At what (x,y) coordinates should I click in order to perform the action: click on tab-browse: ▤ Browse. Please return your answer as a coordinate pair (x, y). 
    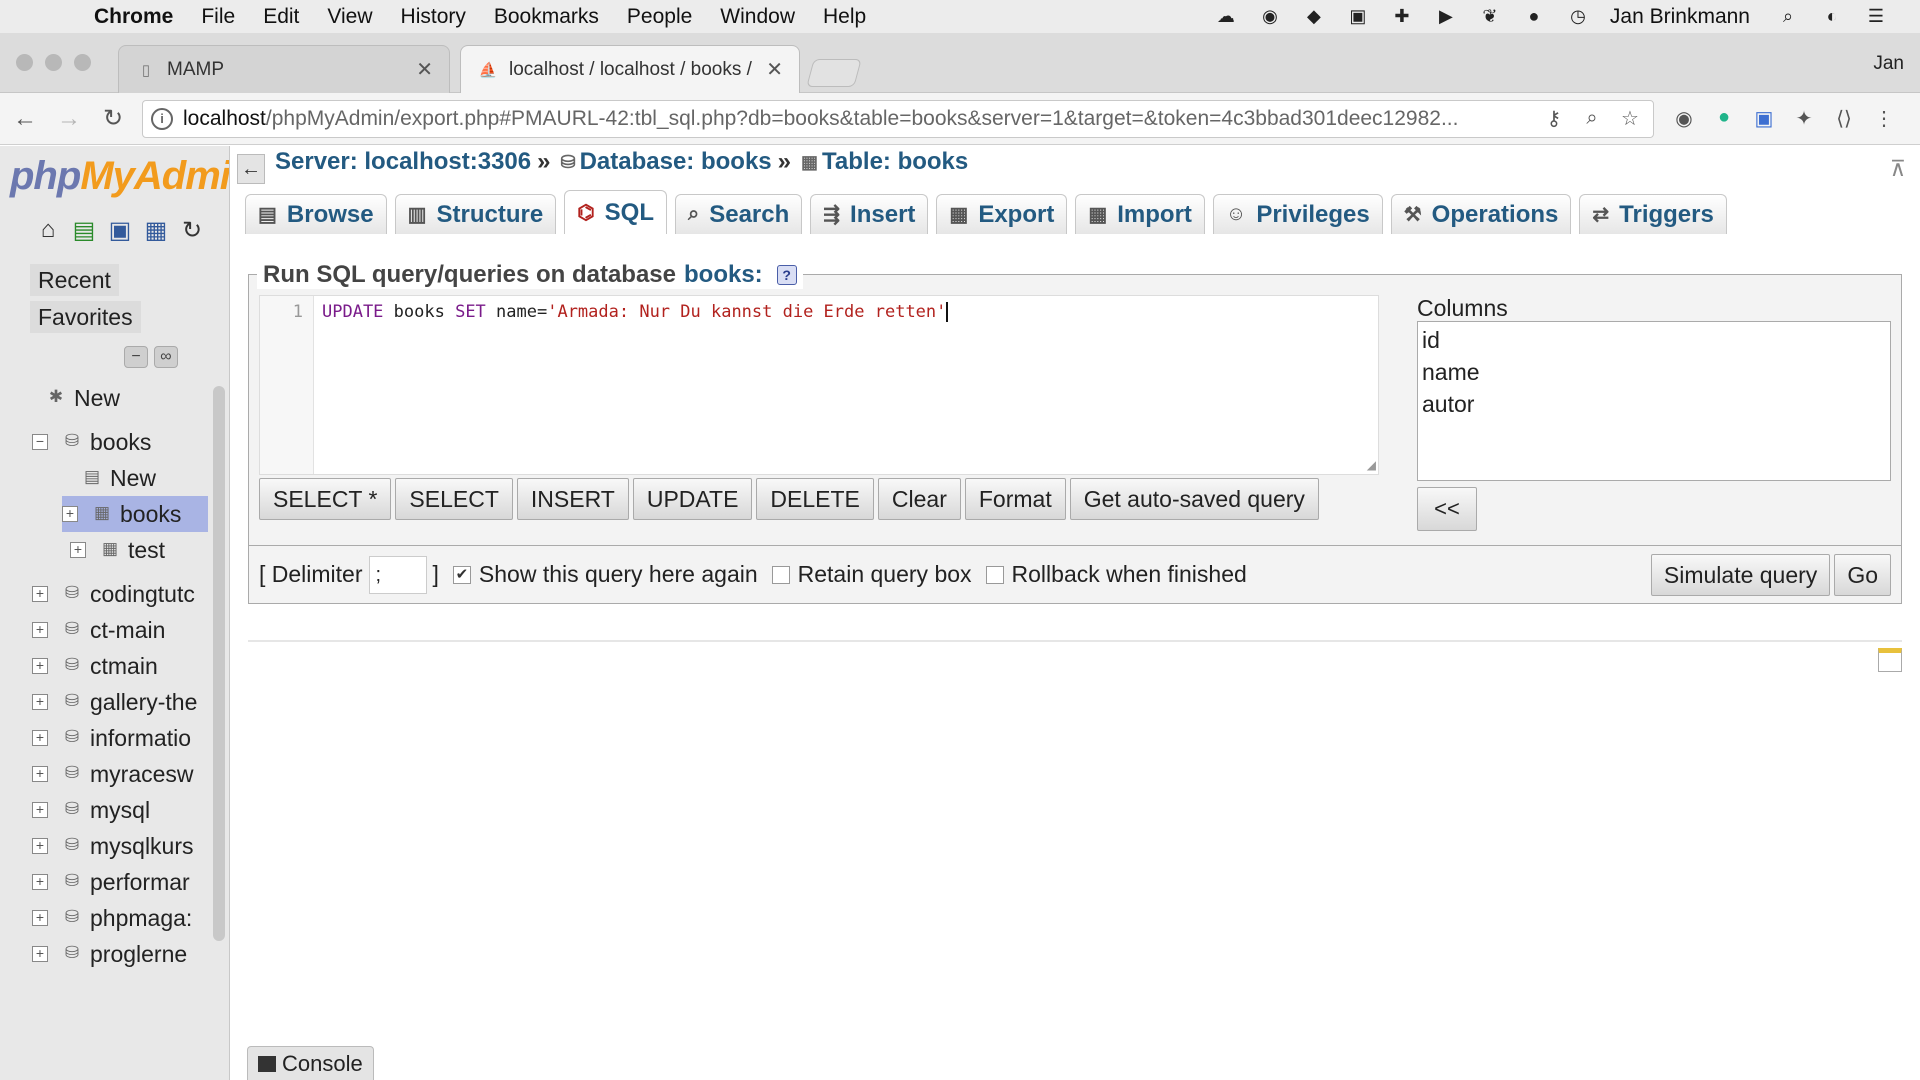
    Looking at the image, I should click on (316, 214).